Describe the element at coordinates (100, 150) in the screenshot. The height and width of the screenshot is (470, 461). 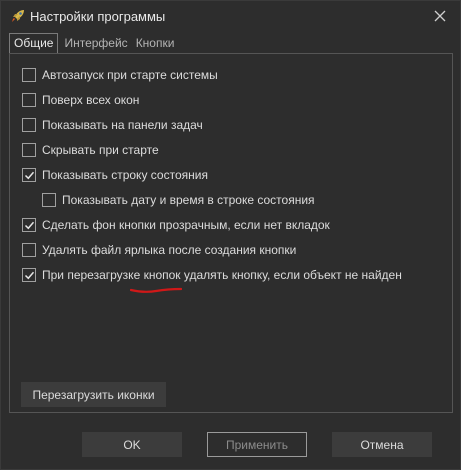
I see `option-label: Скрывать при старте` at that location.